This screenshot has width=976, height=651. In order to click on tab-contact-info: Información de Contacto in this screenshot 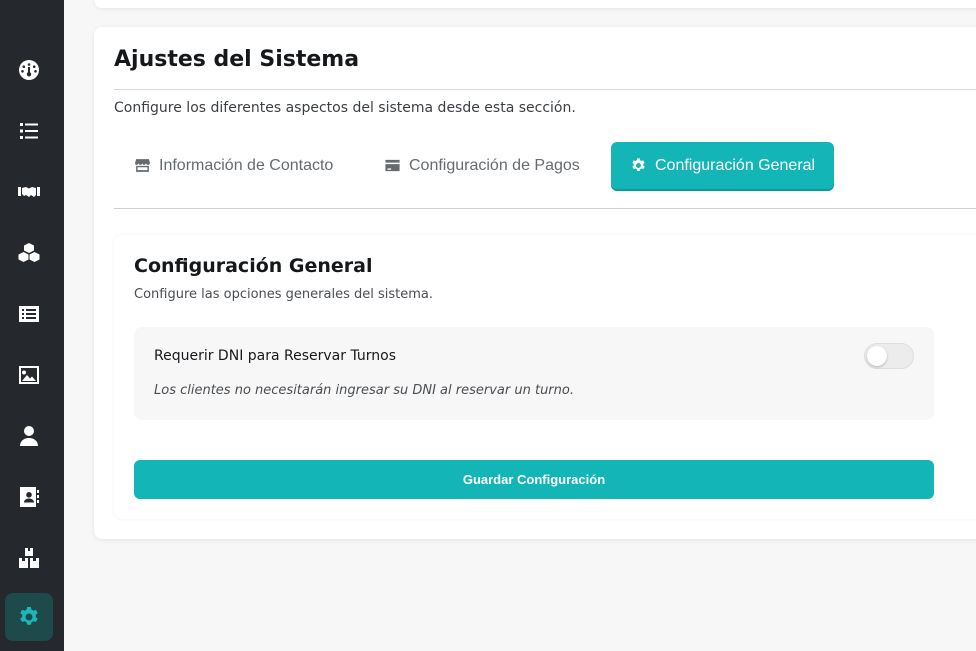, I will do `click(233, 165)`.